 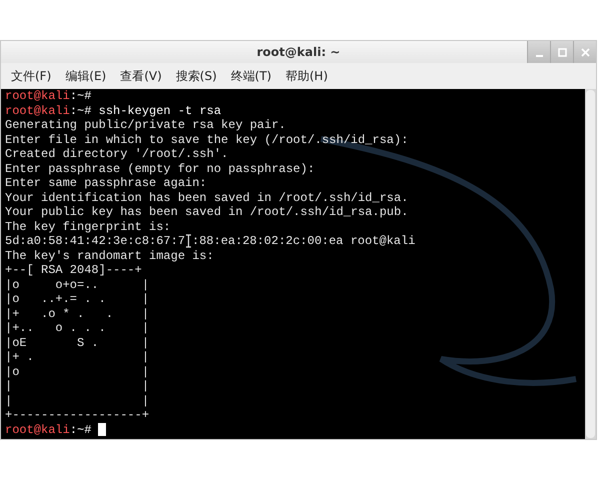 I want to click on output-text: Enter passphrase (empty for no passphrase):, so click(x=160, y=169).